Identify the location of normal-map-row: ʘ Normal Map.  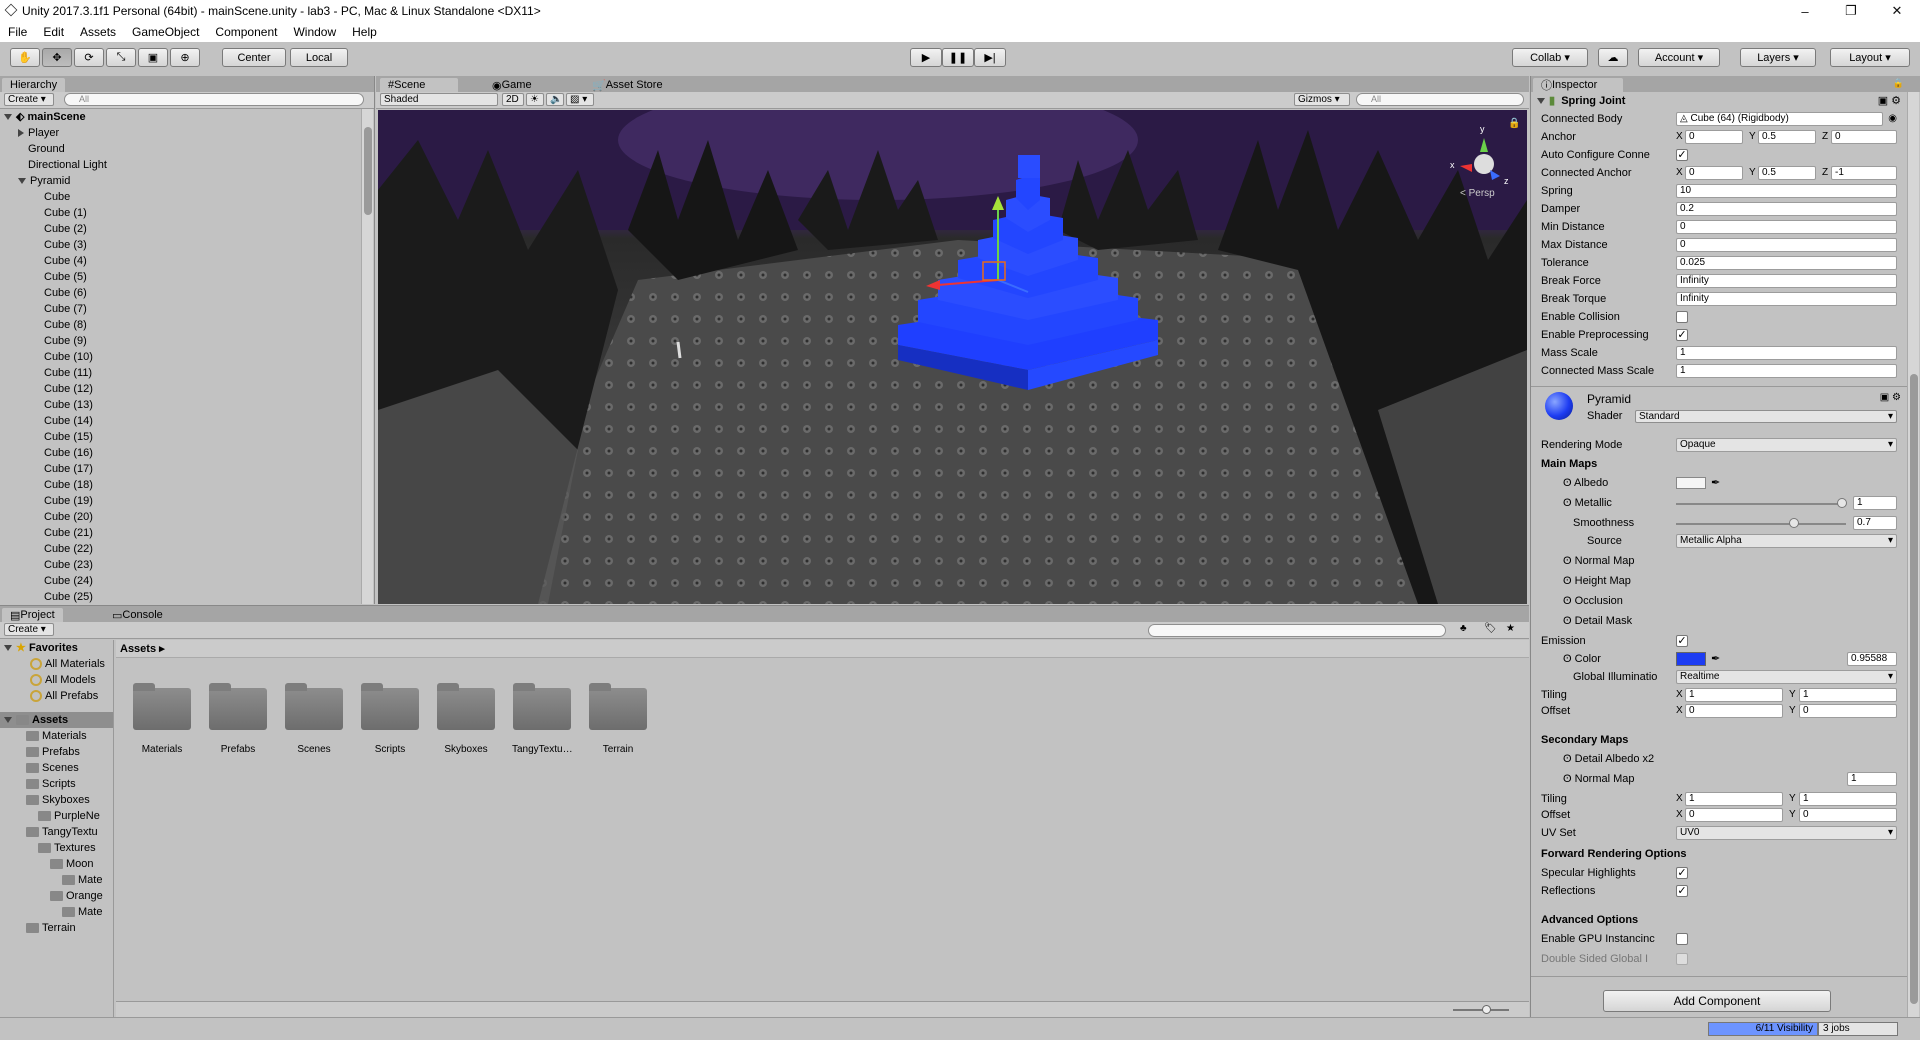
(1719, 561).